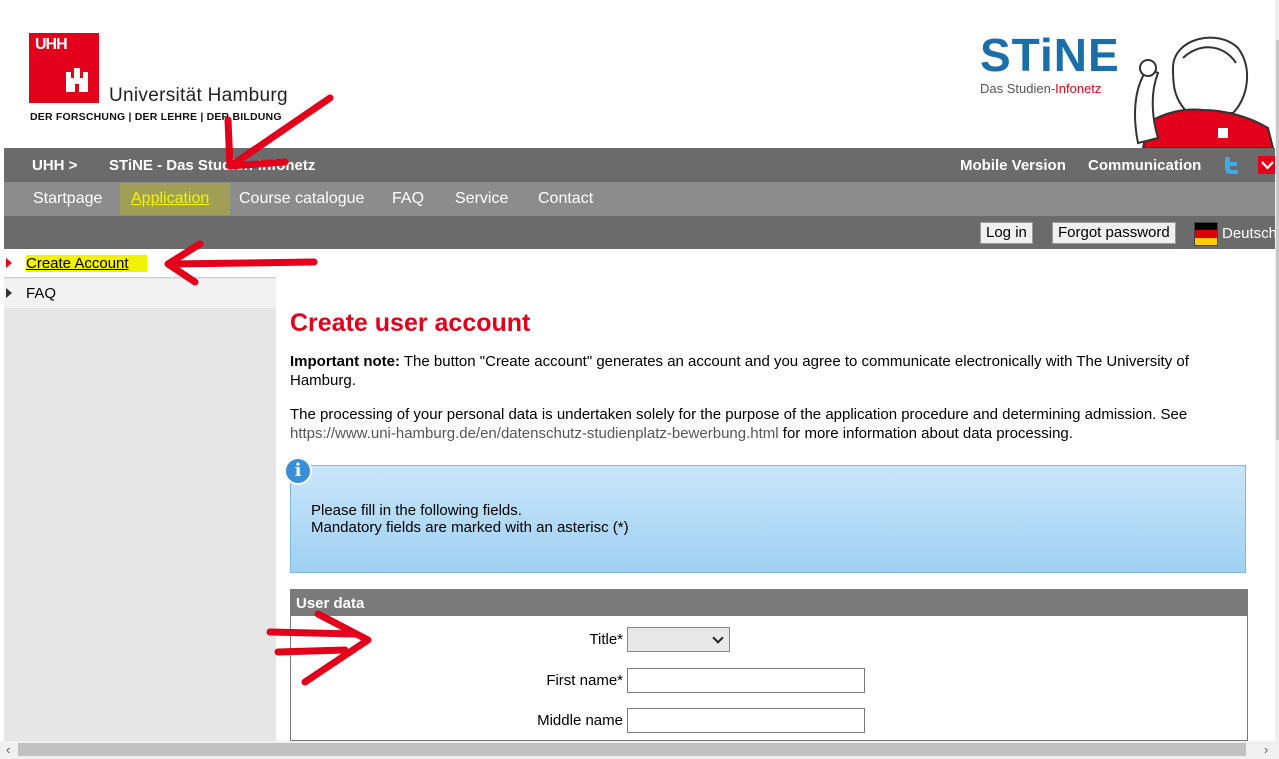 The width and height of the screenshot is (1279, 759). What do you see at coordinates (410, 323) in the screenshot?
I see `page-title: Create user account` at bounding box center [410, 323].